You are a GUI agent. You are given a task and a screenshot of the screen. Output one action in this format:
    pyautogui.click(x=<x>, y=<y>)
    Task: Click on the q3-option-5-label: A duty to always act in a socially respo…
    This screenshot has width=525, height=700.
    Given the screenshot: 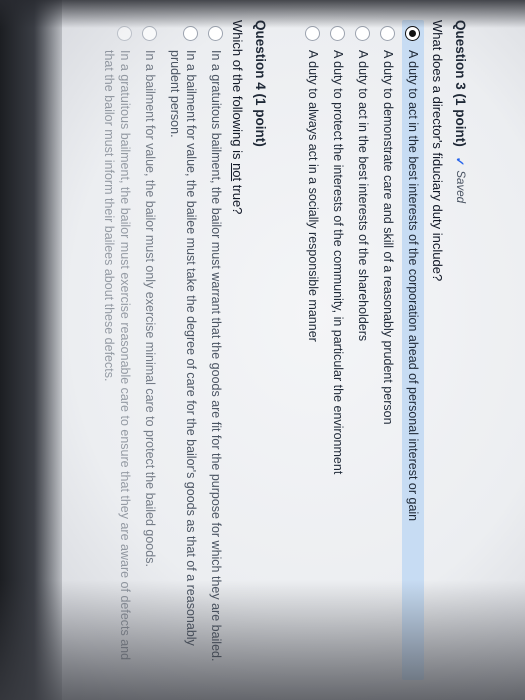 What is the action you would take?
    pyautogui.click(x=313, y=196)
    